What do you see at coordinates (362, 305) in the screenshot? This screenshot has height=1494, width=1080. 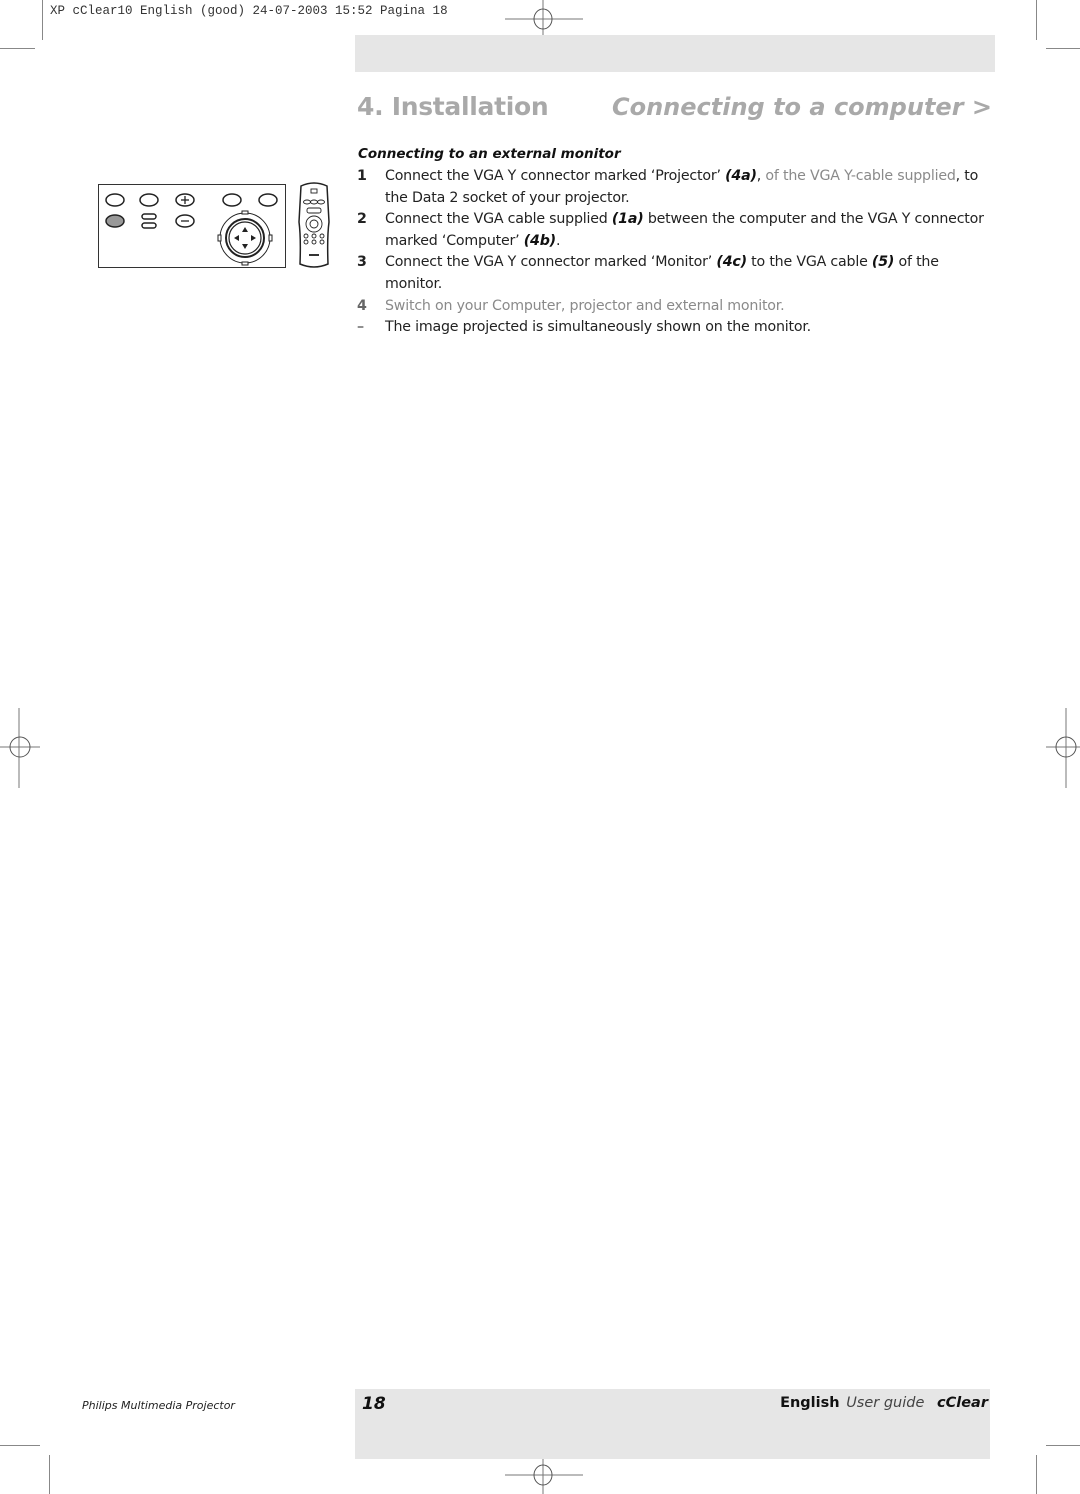 I see `step-number: 4` at bounding box center [362, 305].